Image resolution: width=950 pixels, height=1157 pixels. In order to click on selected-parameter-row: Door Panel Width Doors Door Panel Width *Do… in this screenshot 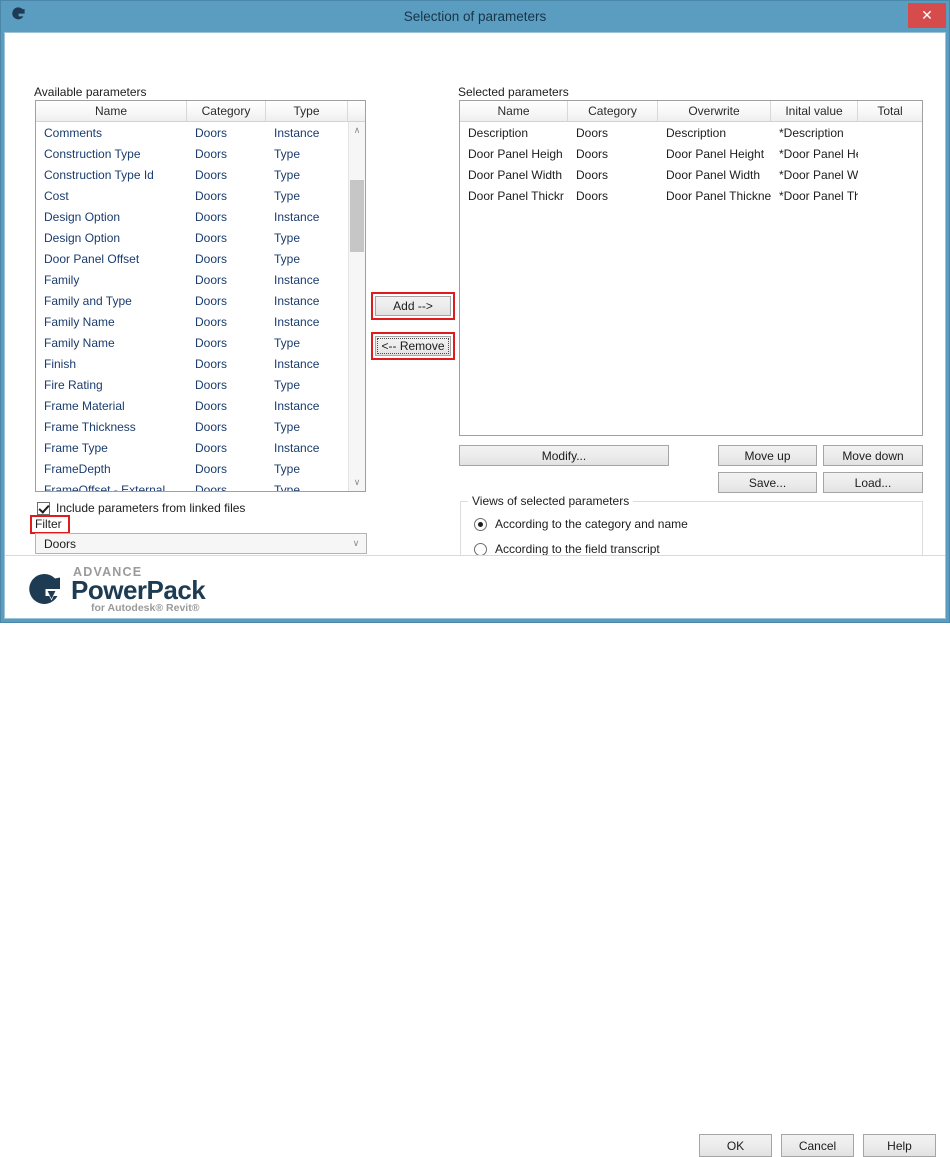, I will do `click(691, 174)`.